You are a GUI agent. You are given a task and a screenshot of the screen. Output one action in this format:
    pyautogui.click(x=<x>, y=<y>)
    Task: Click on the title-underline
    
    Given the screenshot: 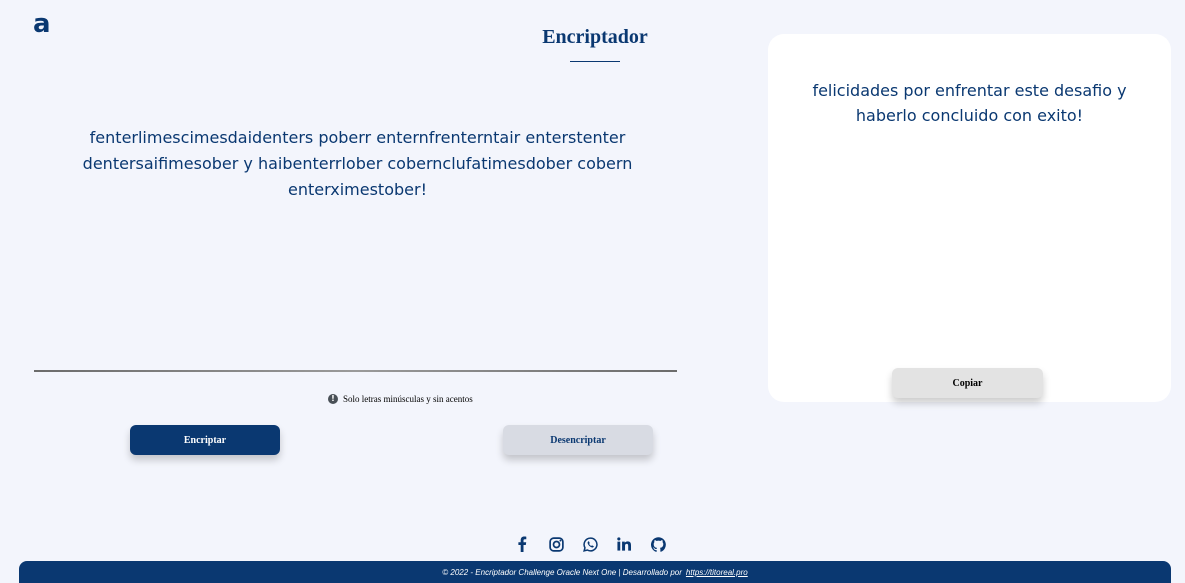 What is the action you would take?
    pyautogui.click(x=595, y=61)
    